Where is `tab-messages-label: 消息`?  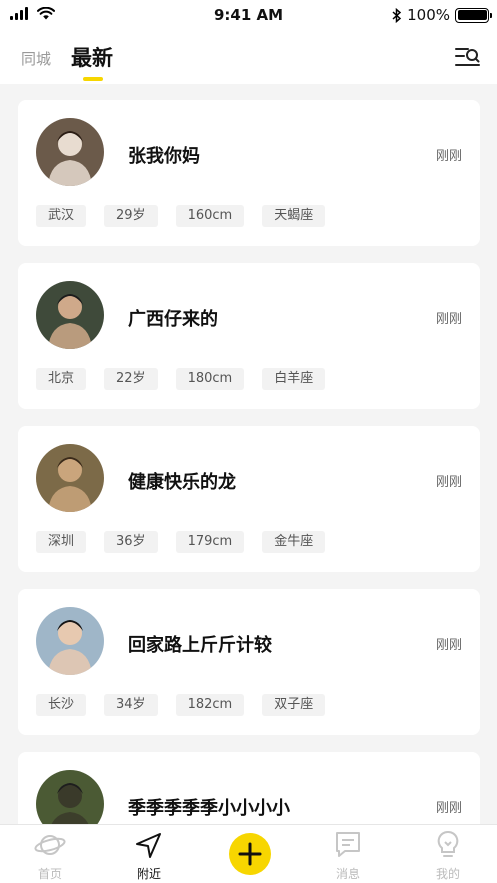 tab-messages-label: 消息 is located at coordinates (347, 874).